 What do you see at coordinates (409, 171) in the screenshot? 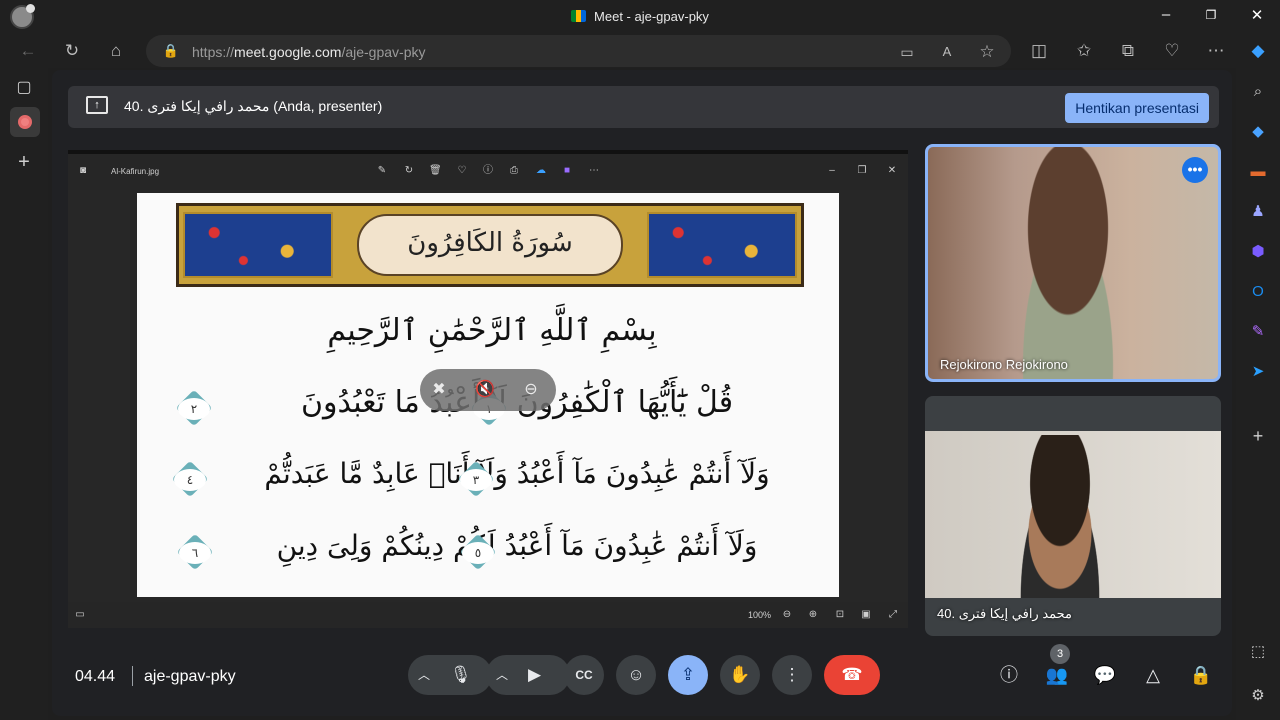
I see `rotate-icon: ↻` at bounding box center [409, 171].